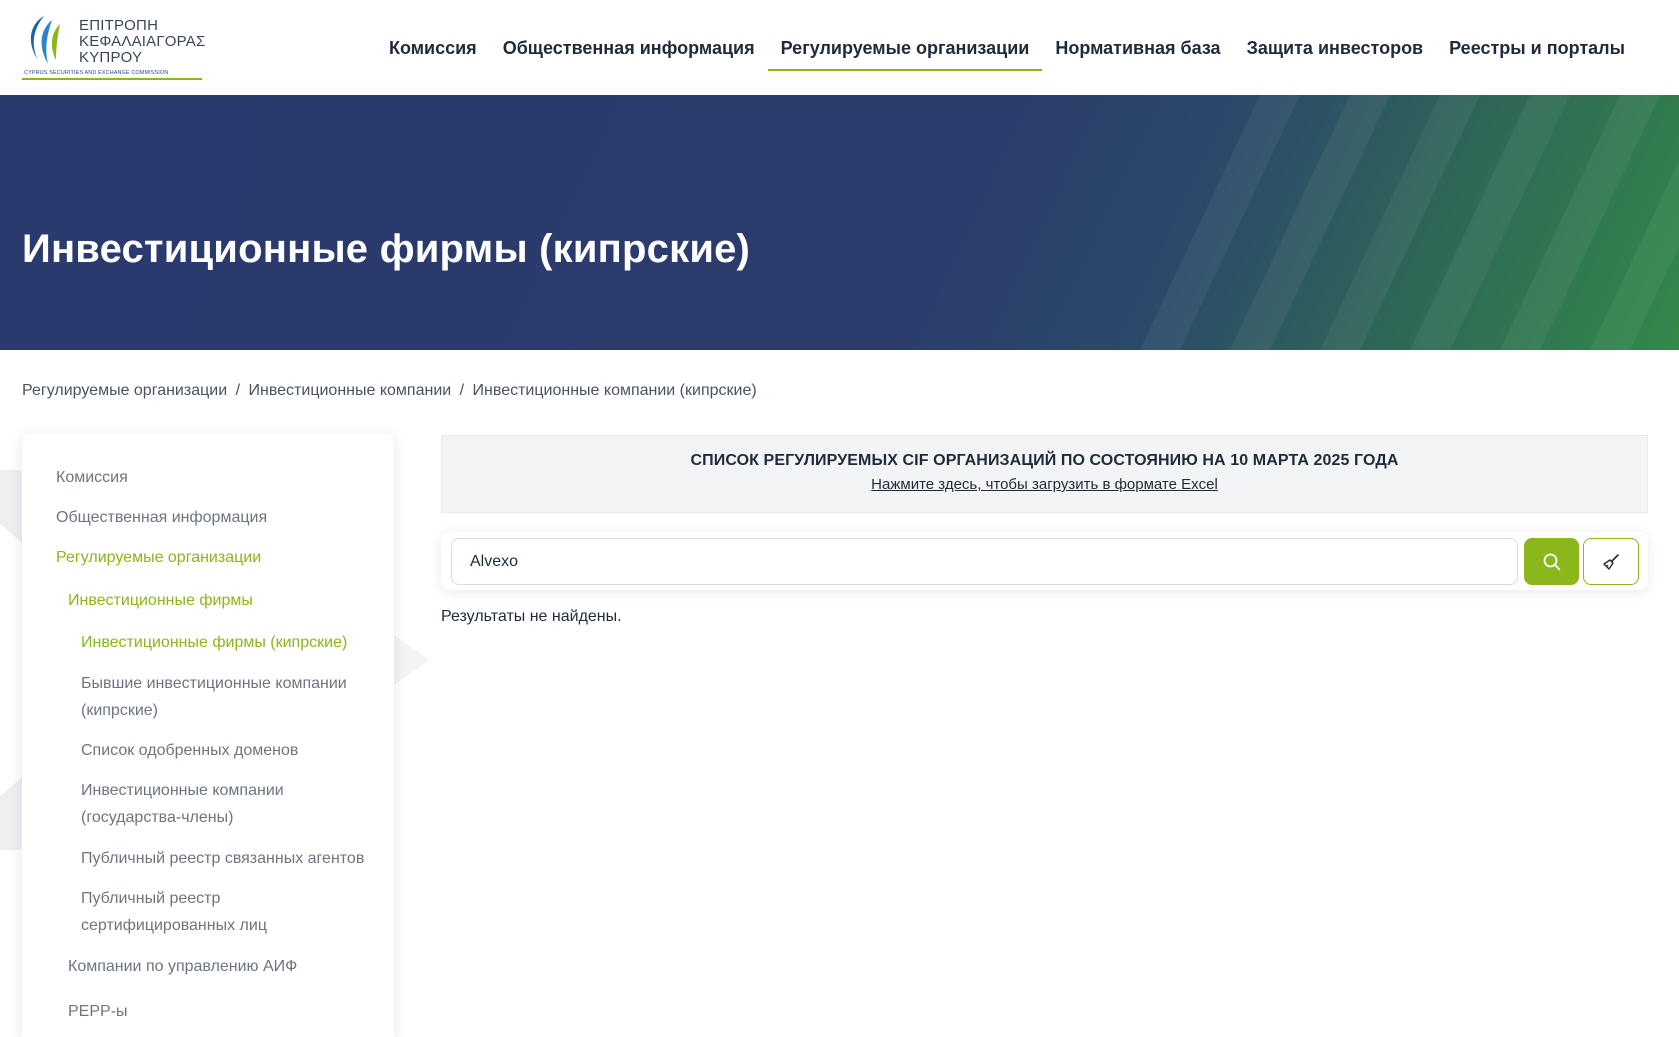  What do you see at coordinates (350, 390) in the screenshot?
I see `breadcrumb-item-investment-companies: Инвестиционные компании` at bounding box center [350, 390].